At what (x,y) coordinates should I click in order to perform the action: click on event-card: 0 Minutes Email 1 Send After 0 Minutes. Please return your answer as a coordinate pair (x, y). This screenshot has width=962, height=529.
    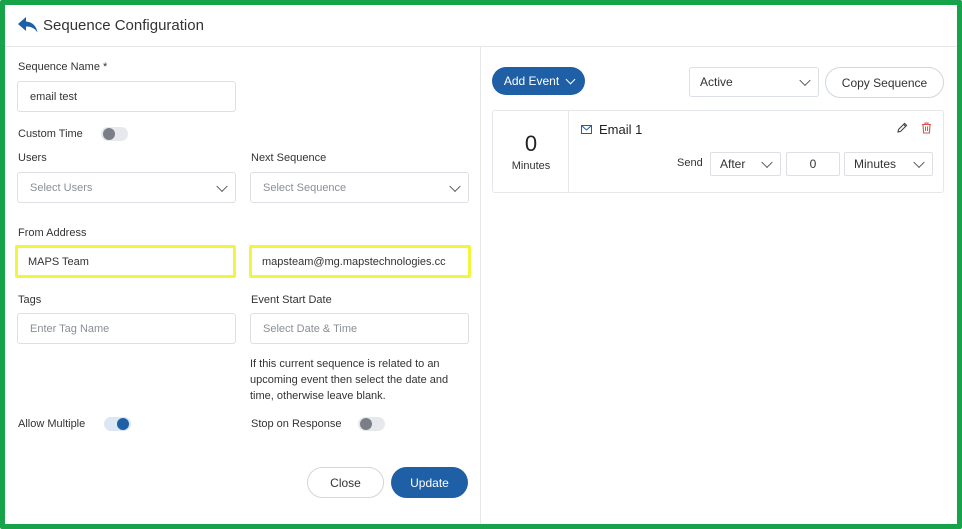
    Looking at the image, I should click on (718, 151).